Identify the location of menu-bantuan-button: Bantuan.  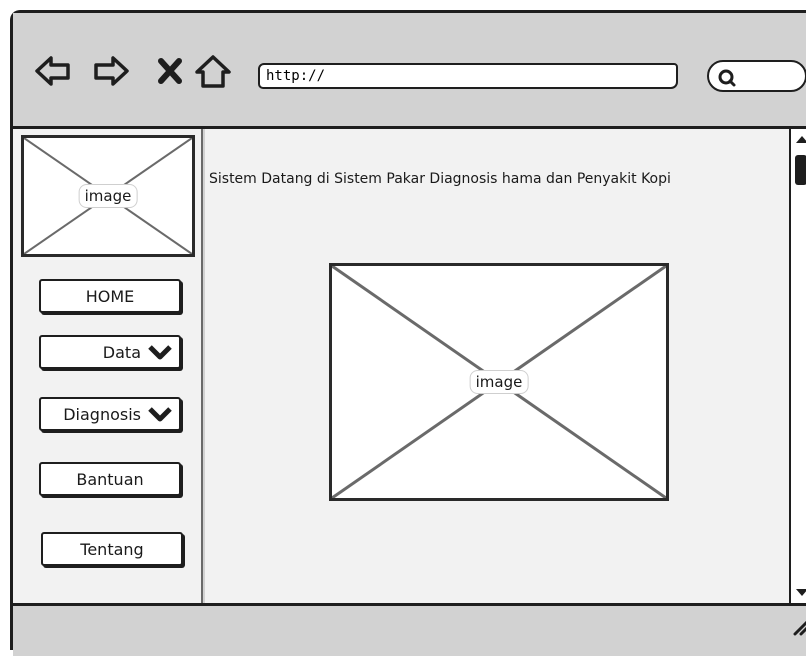
(110, 479).